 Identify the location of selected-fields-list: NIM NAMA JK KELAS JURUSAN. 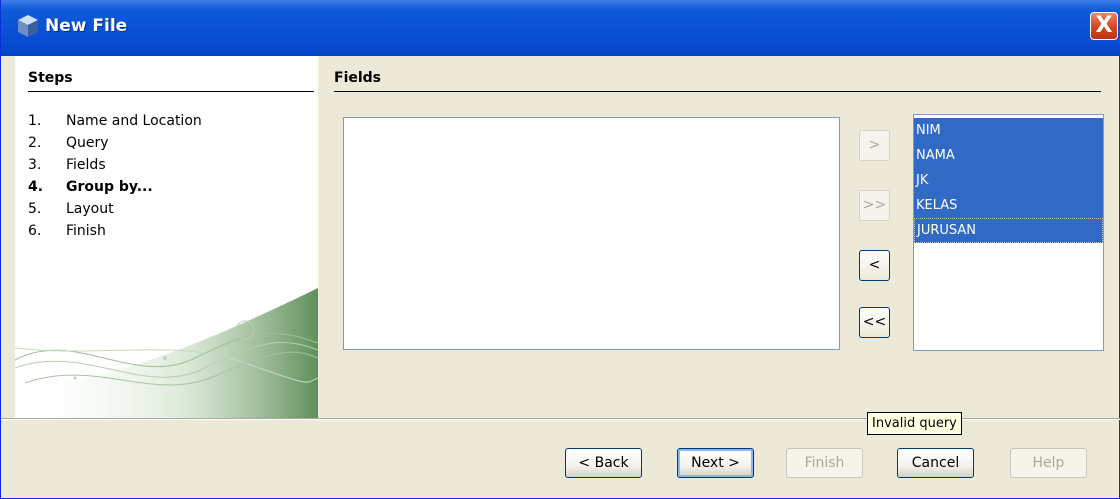
(1008, 232).